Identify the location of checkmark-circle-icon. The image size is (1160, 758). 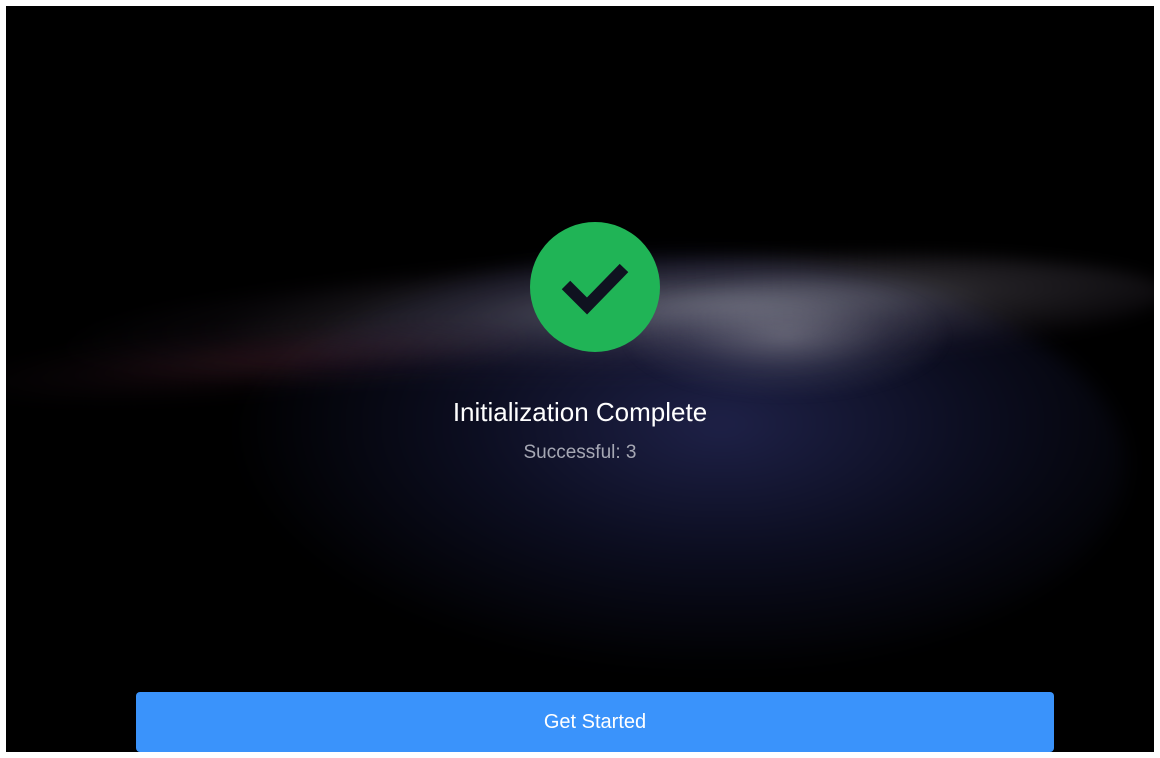
(595, 287).